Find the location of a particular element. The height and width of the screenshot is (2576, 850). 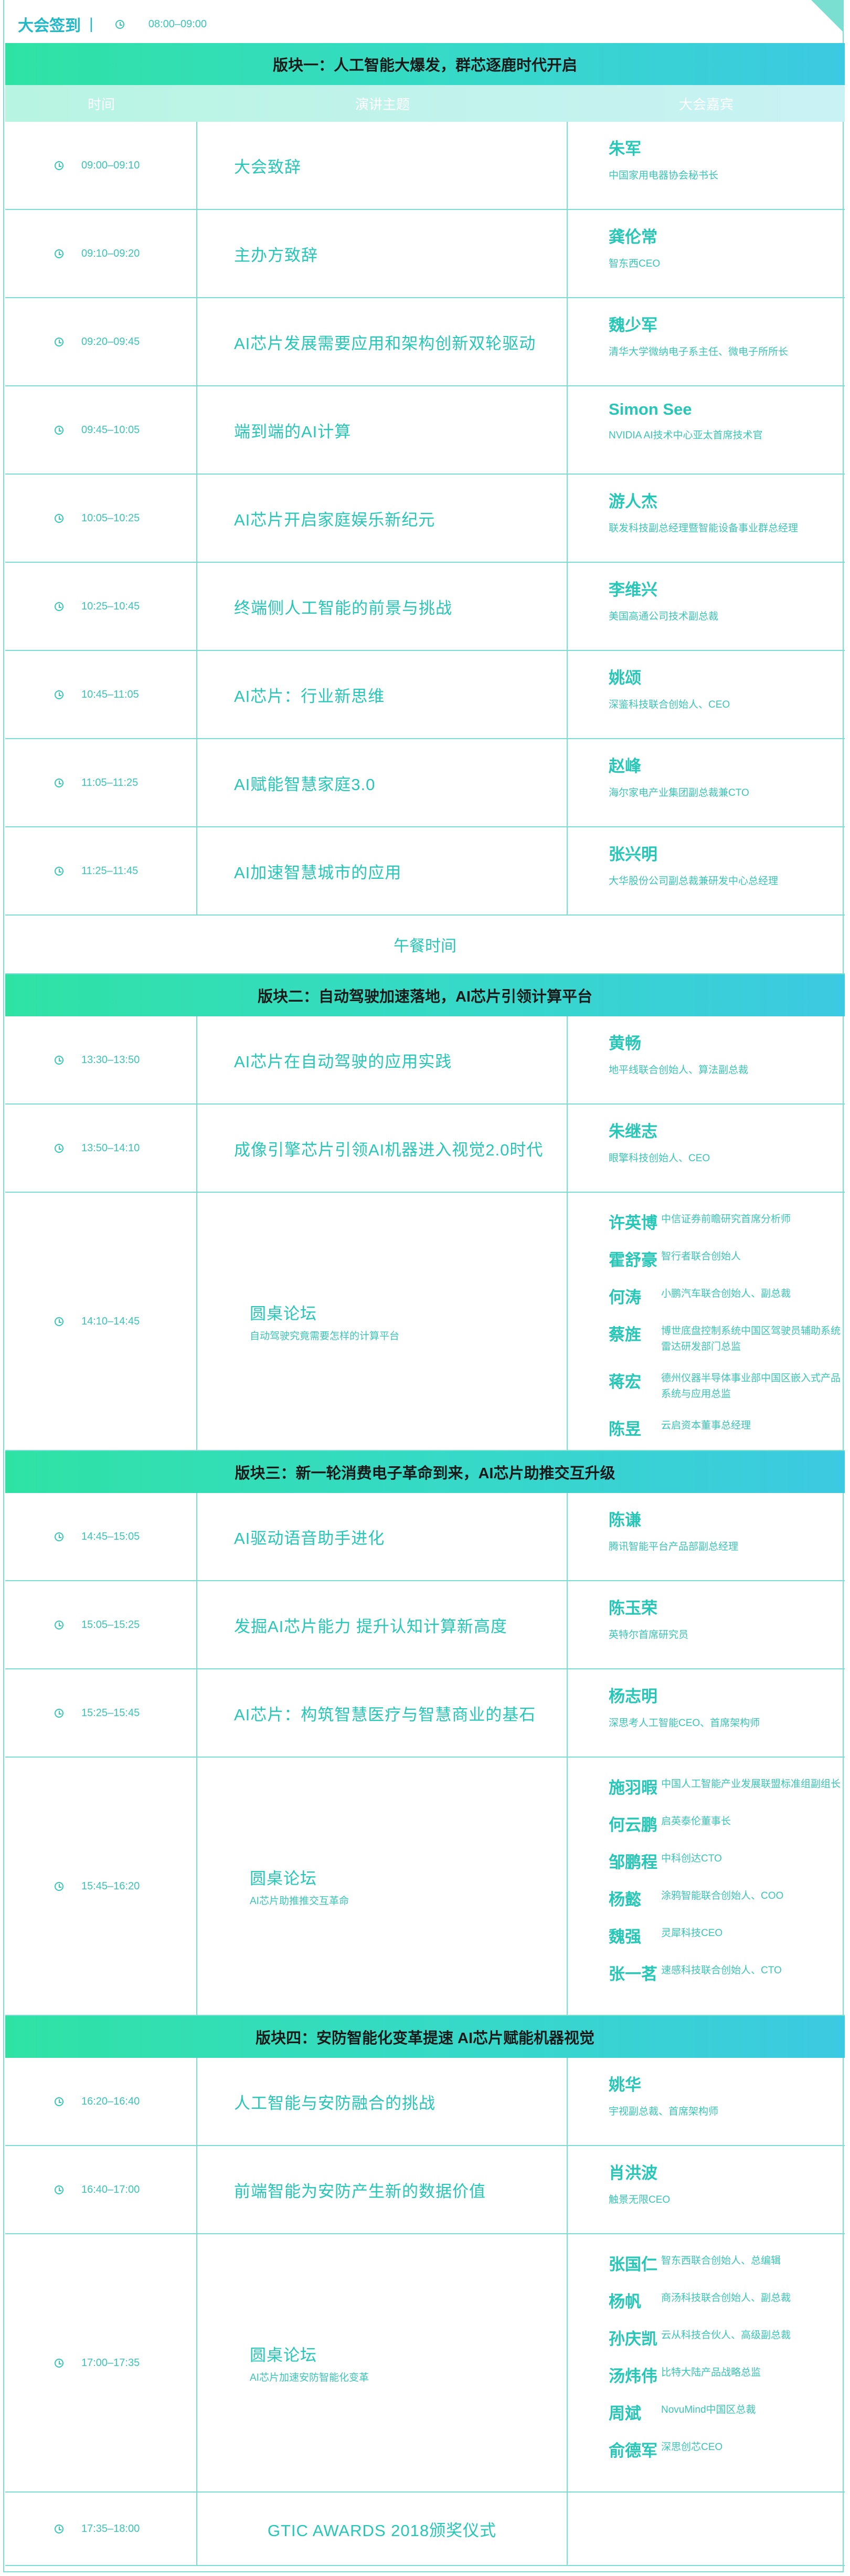

session-time: 10:25–10:45 is located at coordinates (110, 606).